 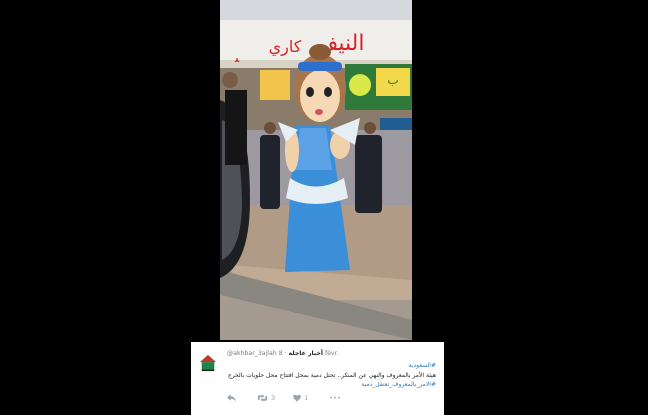 I want to click on retweet-count: 3, so click(x=273, y=398).